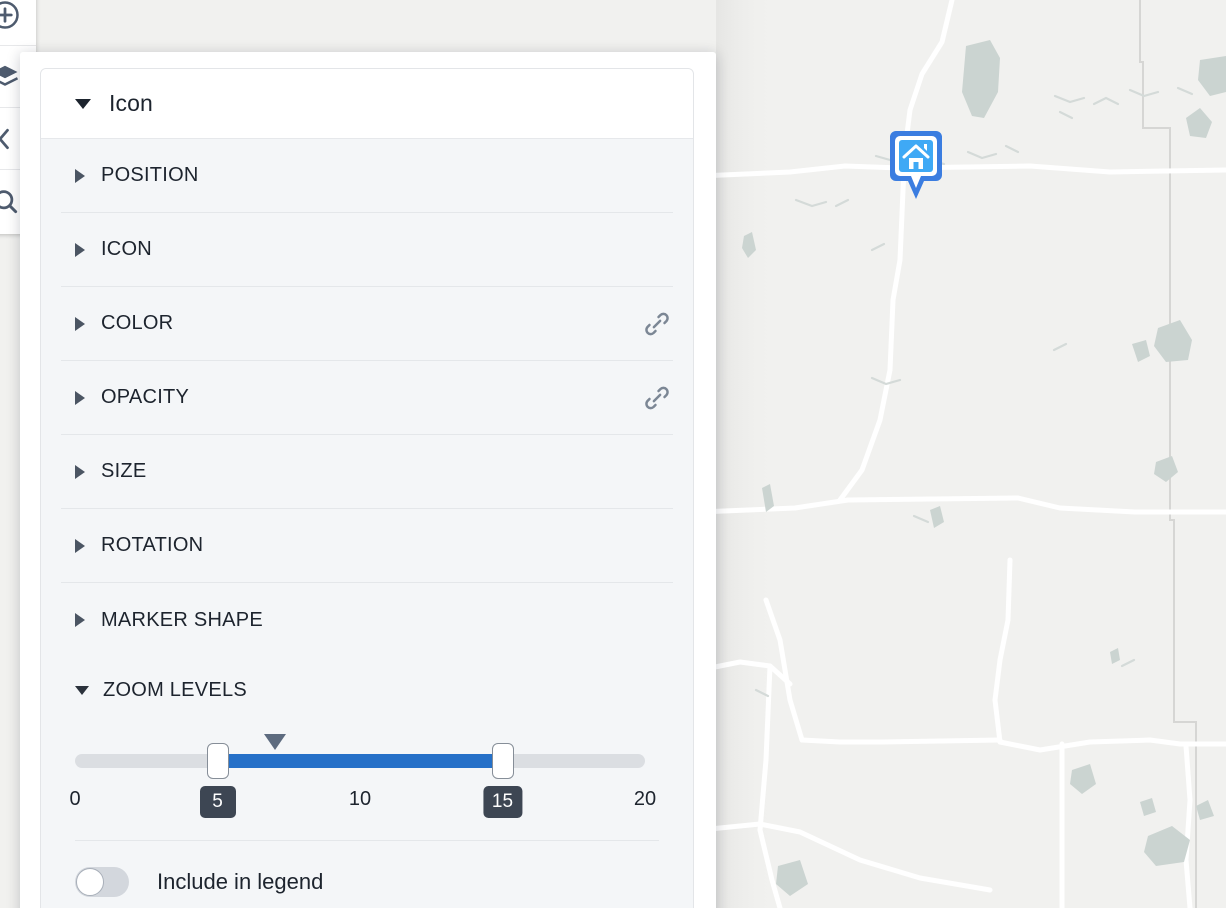 The image size is (1226, 908). Describe the element at coordinates (374, 690) in the screenshot. I see `zoom-levels-header: ZOOM LEVELS` at that location.